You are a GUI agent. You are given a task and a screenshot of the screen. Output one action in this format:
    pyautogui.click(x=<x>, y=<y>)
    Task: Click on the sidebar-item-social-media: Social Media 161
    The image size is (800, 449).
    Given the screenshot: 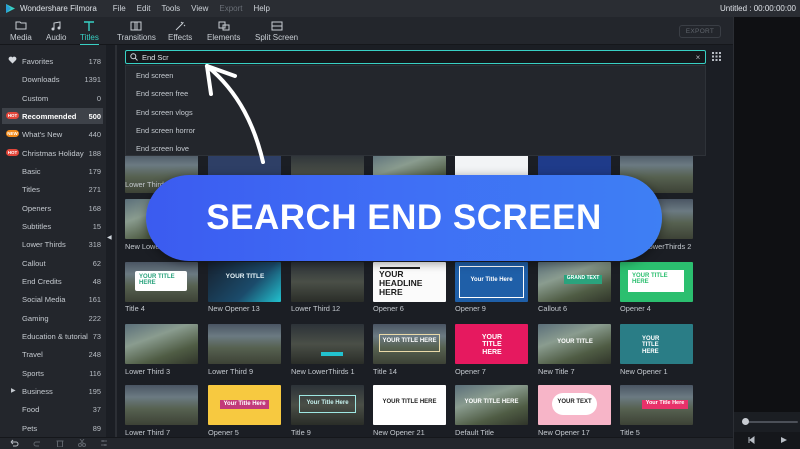 What is the action you would take?
    pyautogui.click(x=52, y=299)
    